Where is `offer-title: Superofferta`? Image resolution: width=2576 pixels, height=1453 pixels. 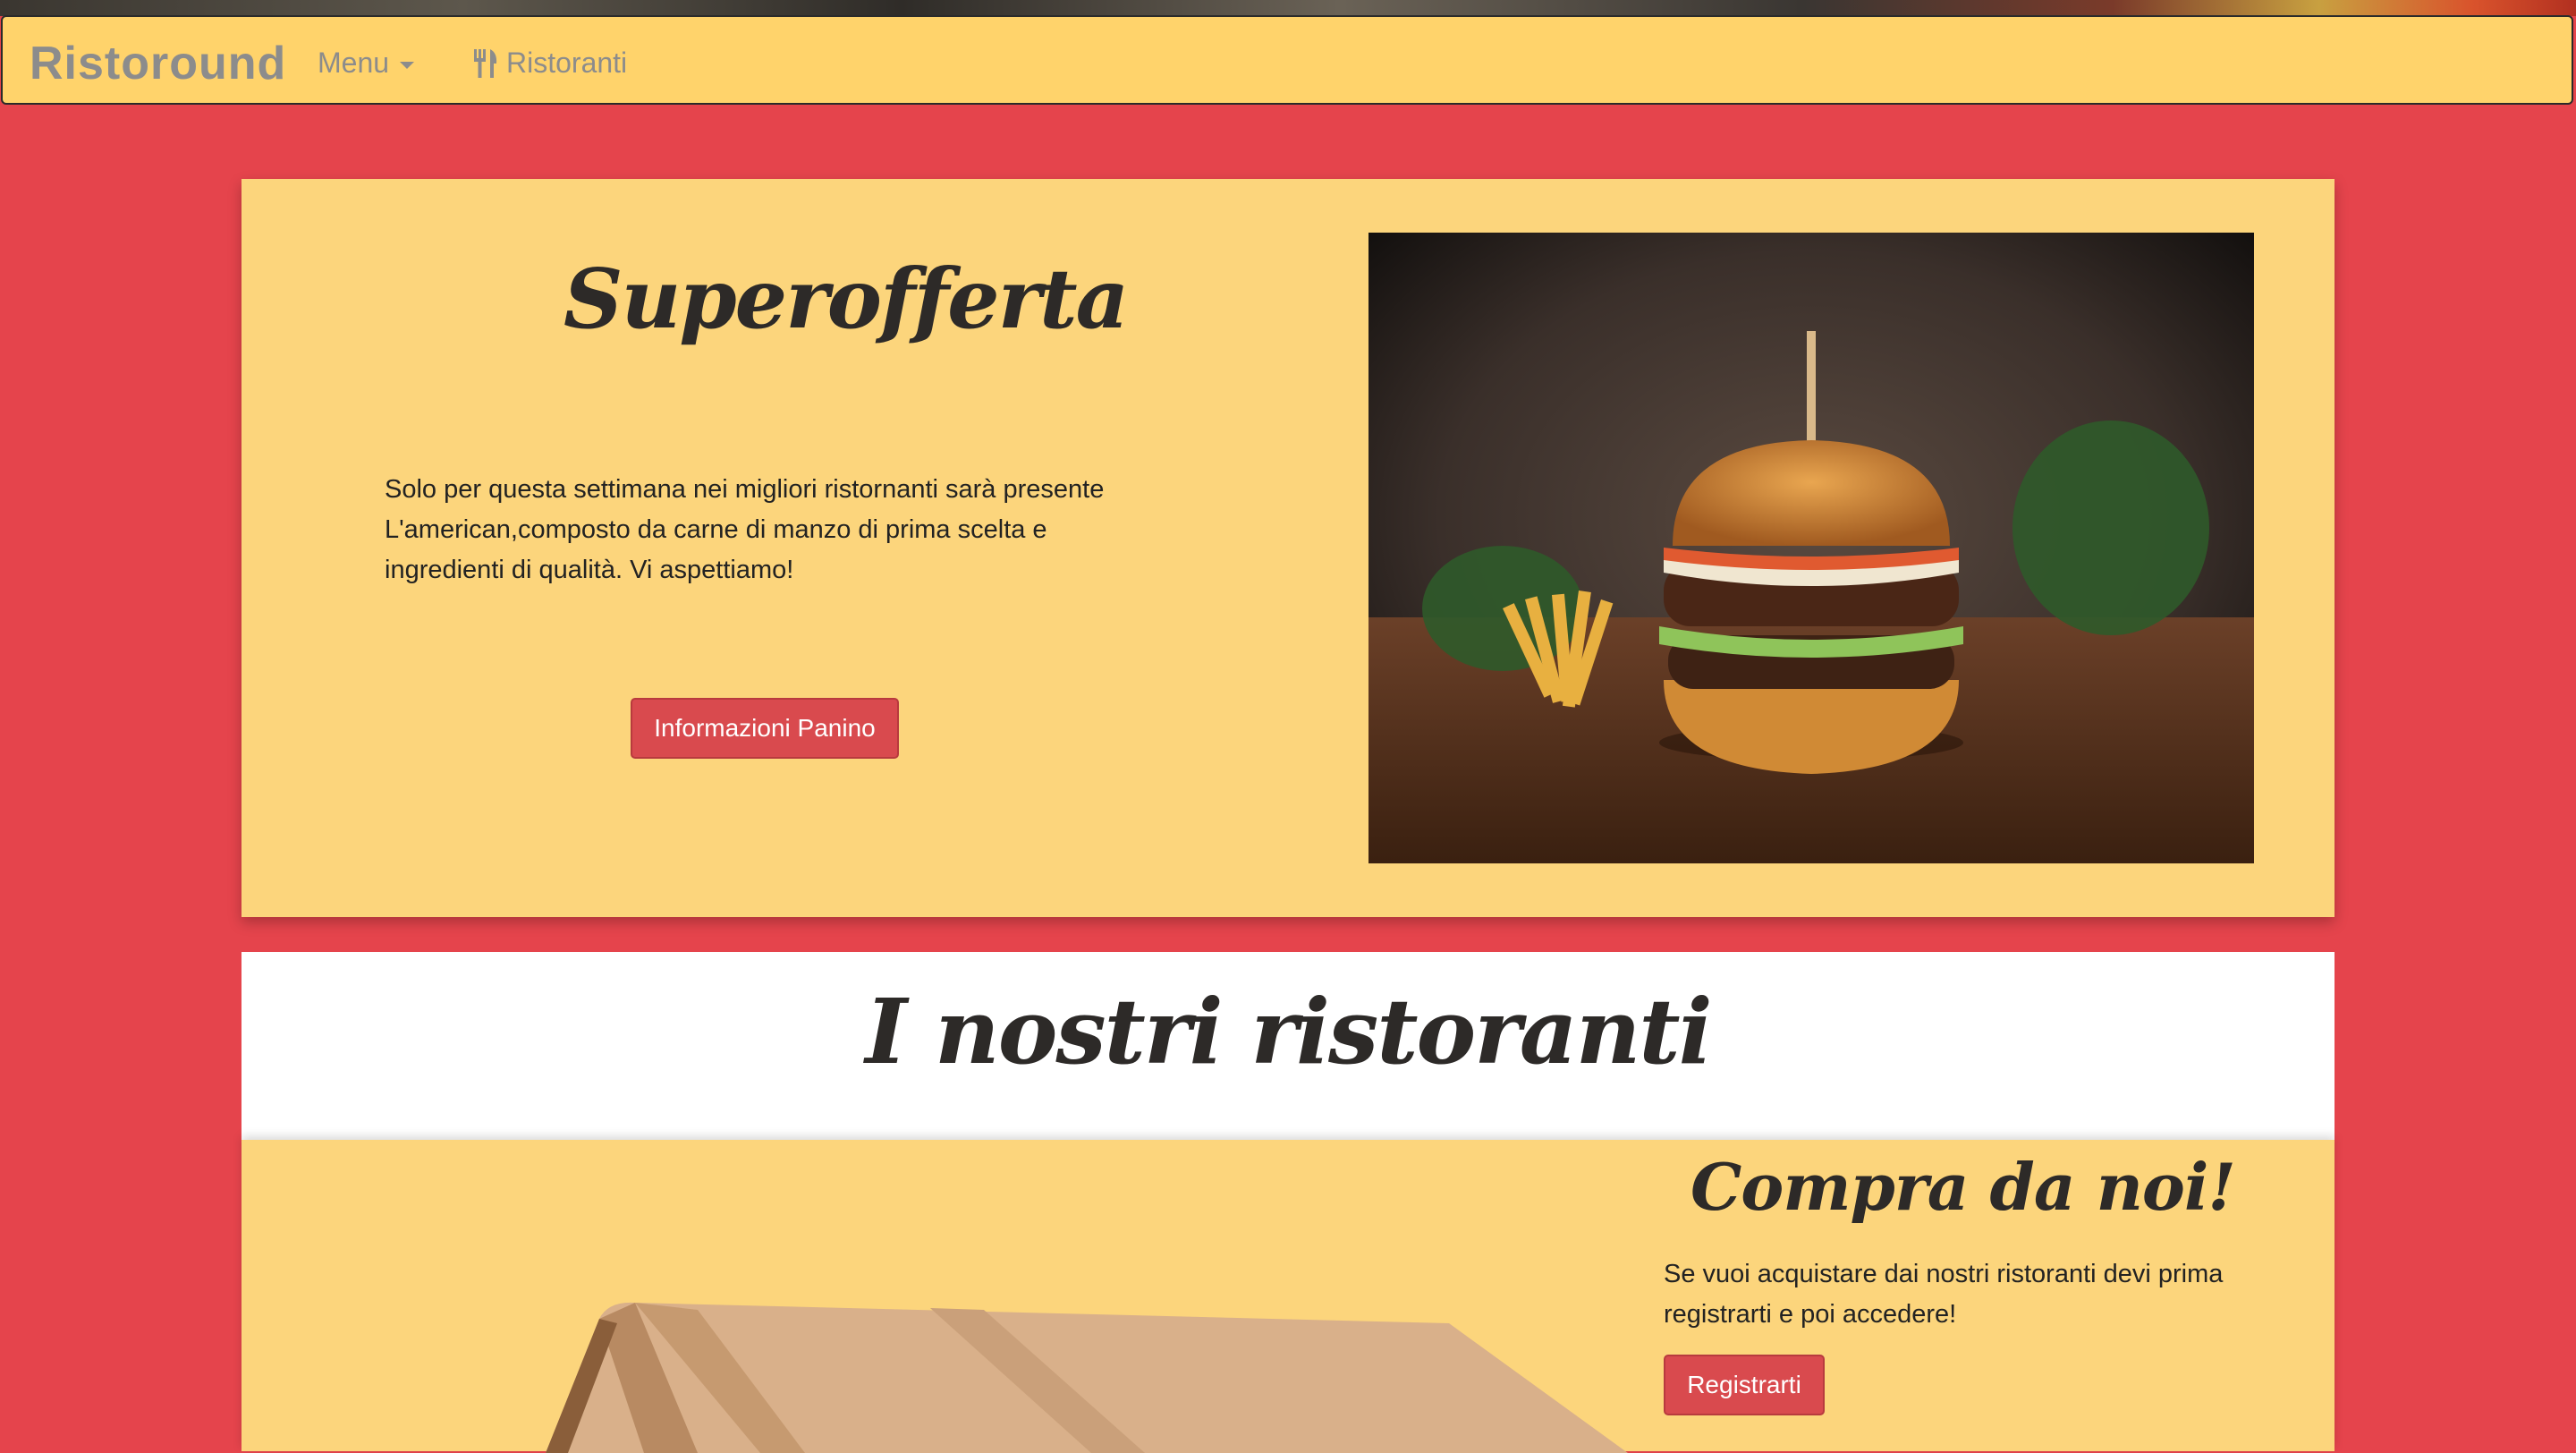 offer-title: Superofferta is located at coordinates (846, 299).